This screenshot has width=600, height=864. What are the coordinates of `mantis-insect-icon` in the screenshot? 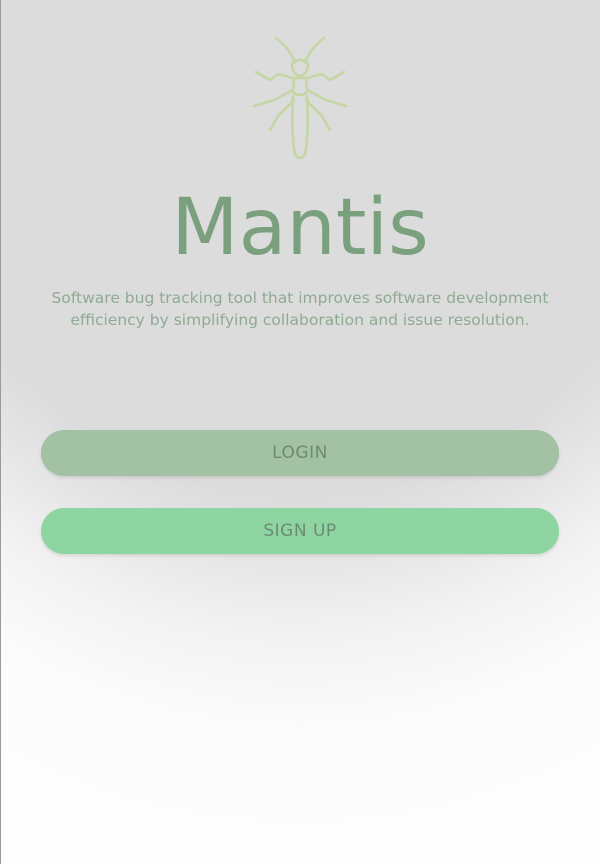 It's located at (300, 99).